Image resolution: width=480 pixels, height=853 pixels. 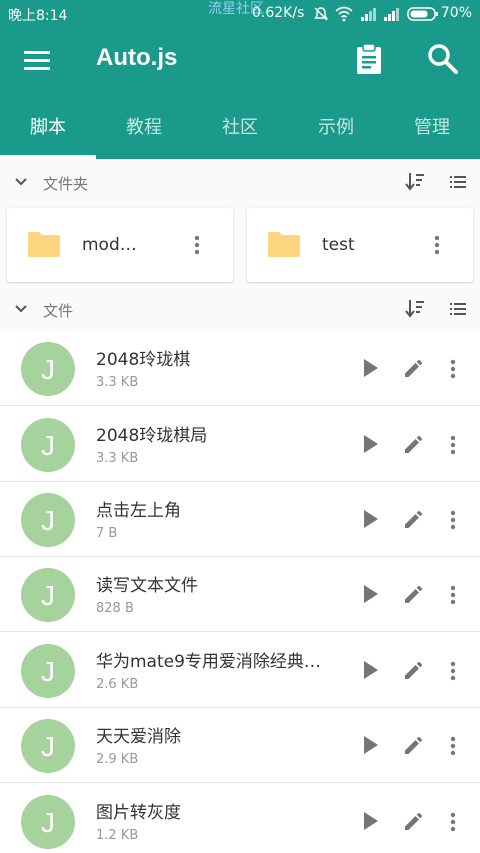 What do you see at coordinates (240, 818) in the screenshot?
I see `file-row: J 图片转灰度 1.2 KB` at bounding box center [240, 818].